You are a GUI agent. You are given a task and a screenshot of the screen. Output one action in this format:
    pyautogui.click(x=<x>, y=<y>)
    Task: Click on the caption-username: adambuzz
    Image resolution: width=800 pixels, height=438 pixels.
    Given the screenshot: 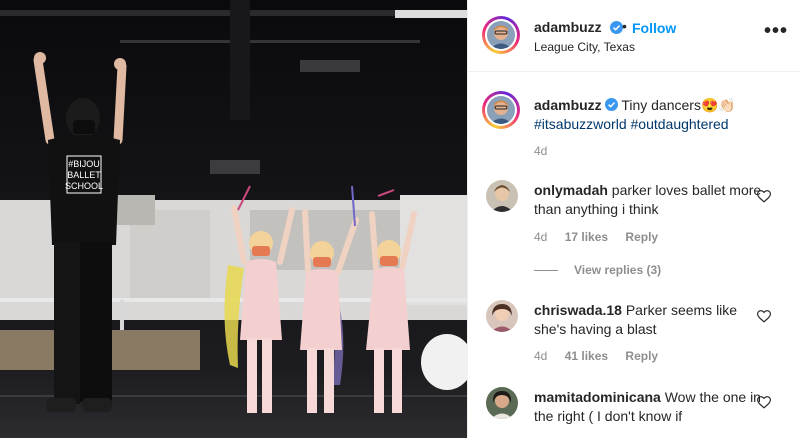 What is the action you would take?
    pyautogui.click(x=568, y=105)
    